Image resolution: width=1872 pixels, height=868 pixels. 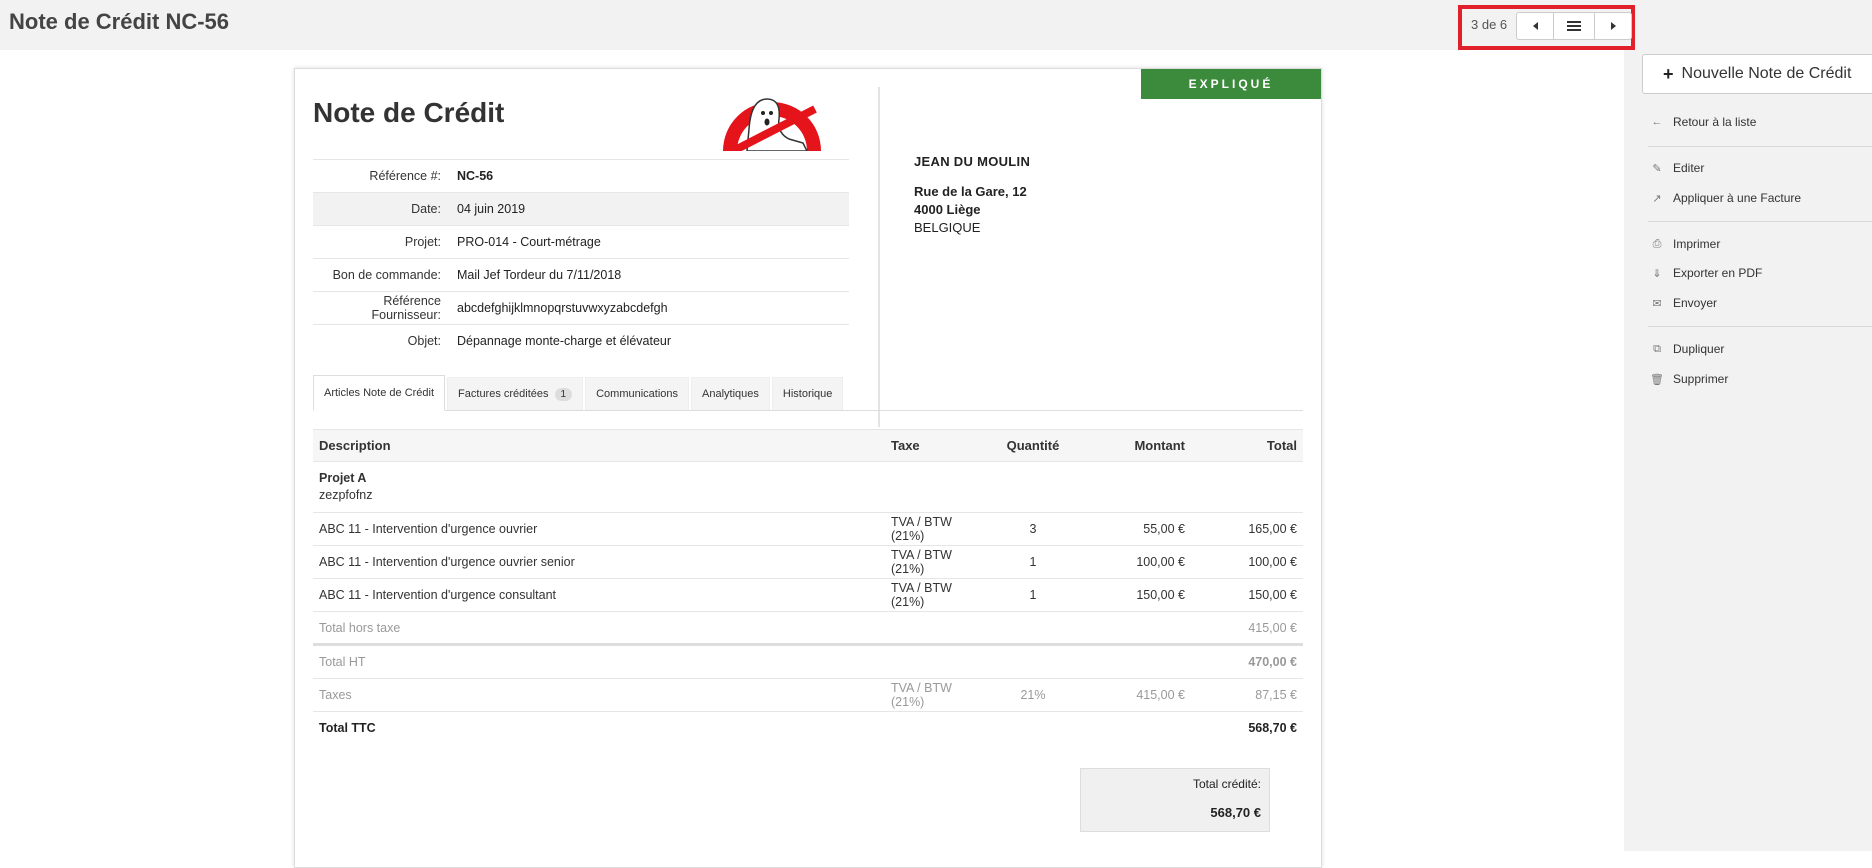 I want to click on total-credited-box: Total crédité: 568,70 €, so click(x=1175, y=800).